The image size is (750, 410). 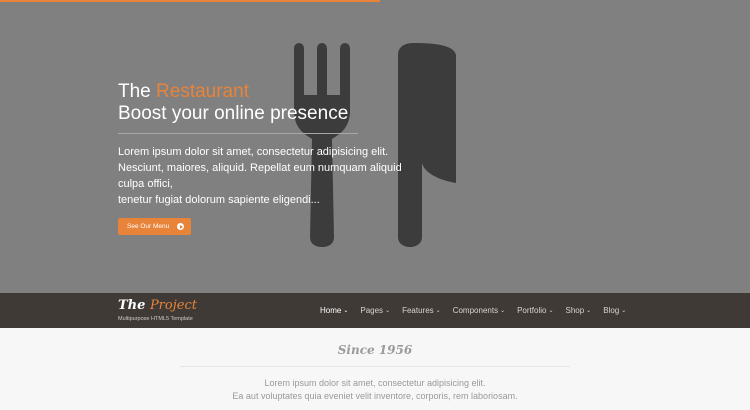 I want to click on nav-item-features: Features ⌄, so click(x=421, y=310).